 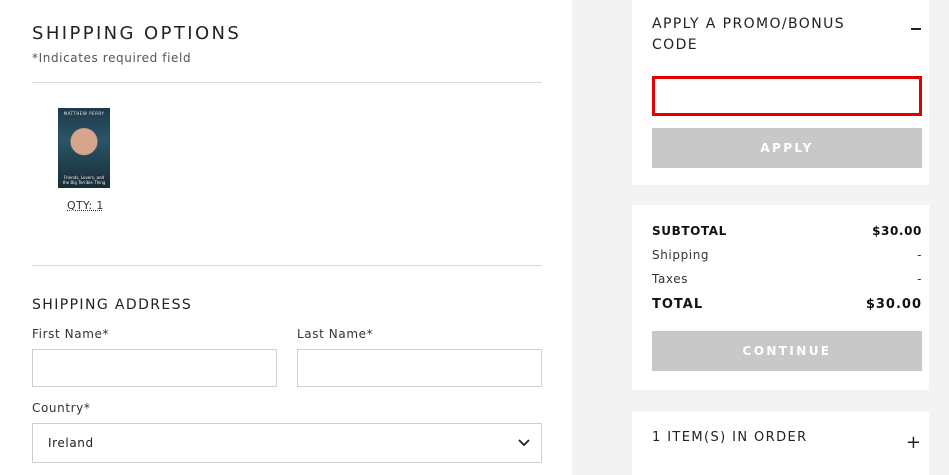 I want to click on total-value: $30.00, so click(x=893, y=304).